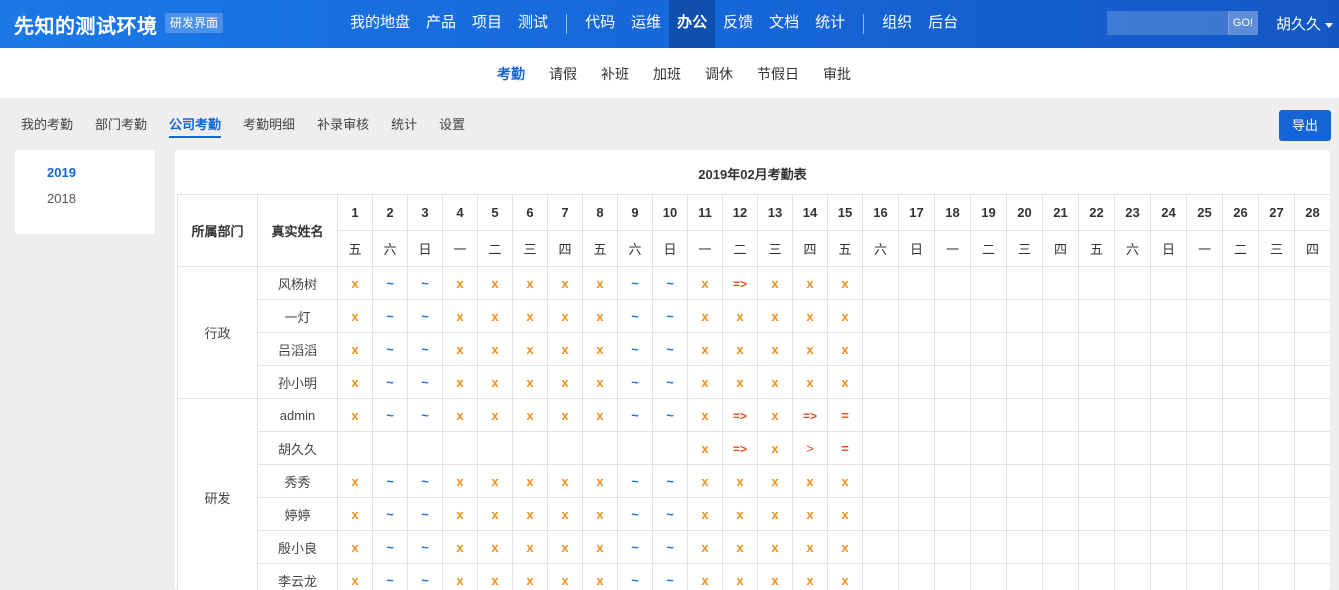  What do you see at coordinates (784, 24) in the screenshot?
I see `nav-item: 文档` at bounding box center [784, 24].